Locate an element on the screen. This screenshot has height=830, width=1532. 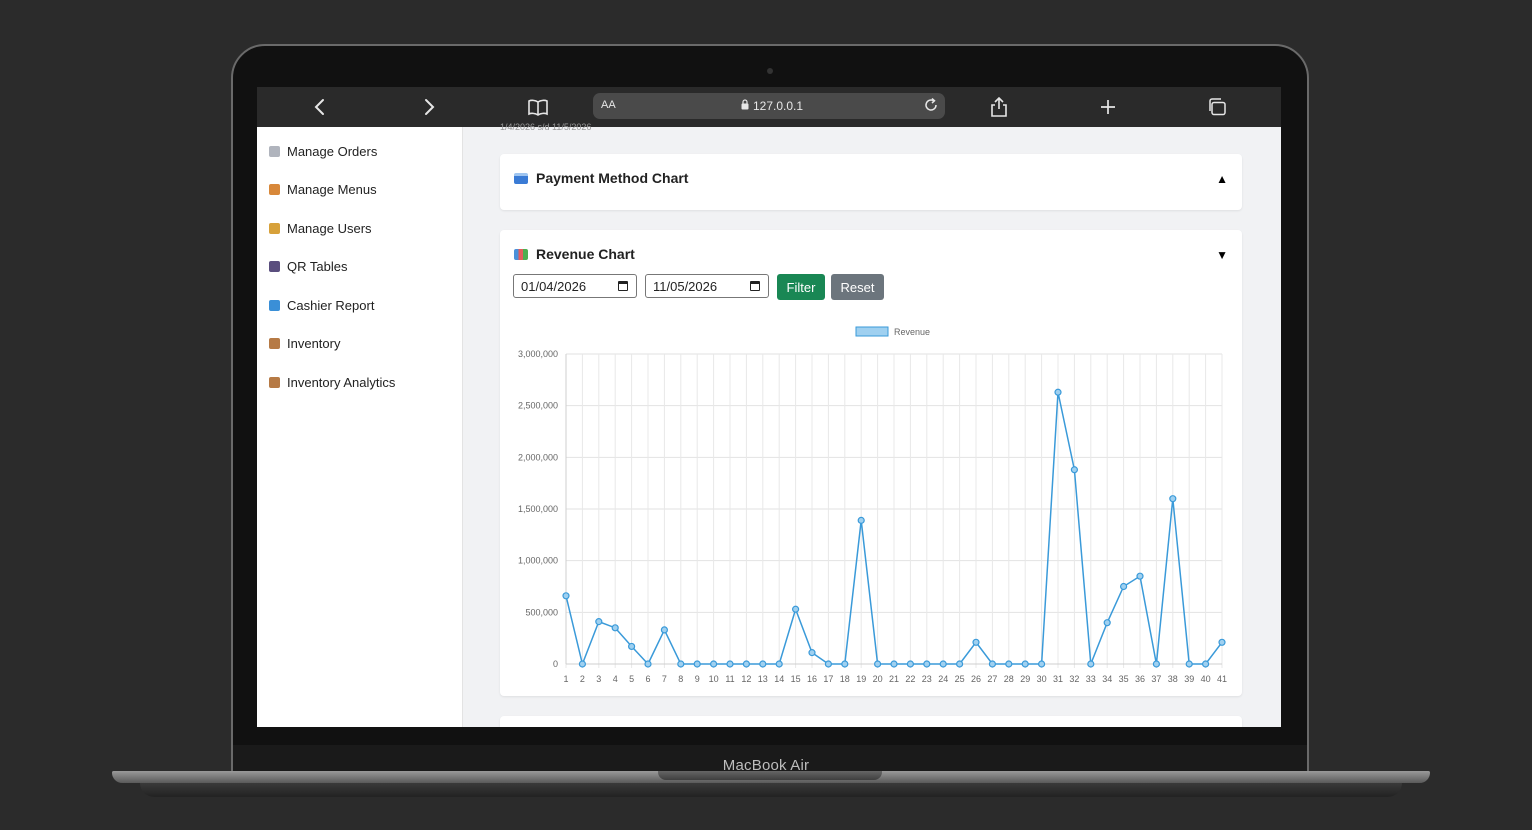
y-tick-label: 1,000,000 is located at coordinates (538, 561).